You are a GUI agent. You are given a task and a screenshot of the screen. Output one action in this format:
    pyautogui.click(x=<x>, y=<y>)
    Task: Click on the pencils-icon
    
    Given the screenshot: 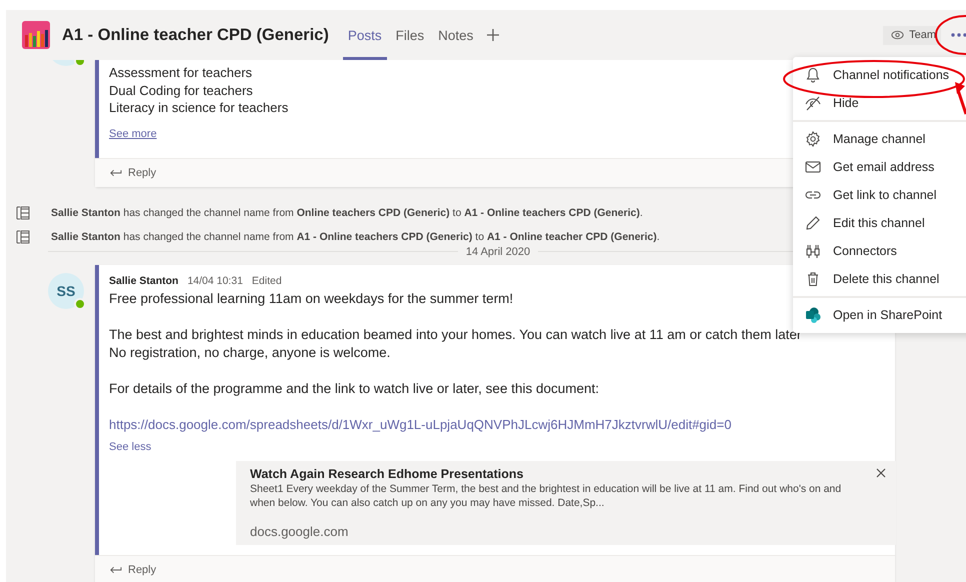 What is the action you would take?
    pyautogui.click(x=36, y=35)
    